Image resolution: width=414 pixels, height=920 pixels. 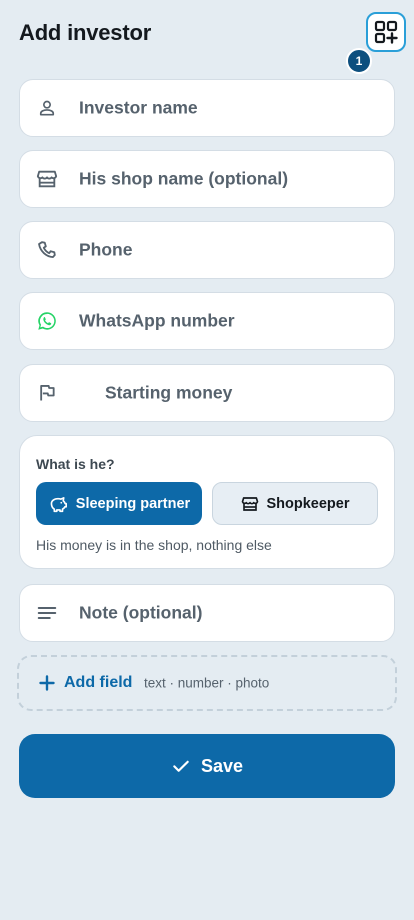 I want to click on add-field-button: Add field text · number · photo, so click(x=207, y=683).